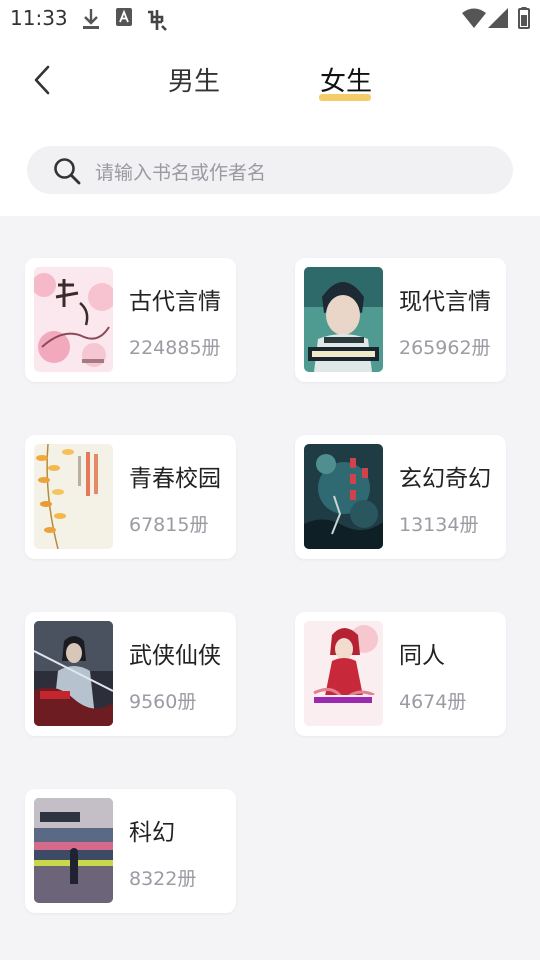  I want to click on category-card-youth-campus: 青春校园 67815册, so click(130, 497).